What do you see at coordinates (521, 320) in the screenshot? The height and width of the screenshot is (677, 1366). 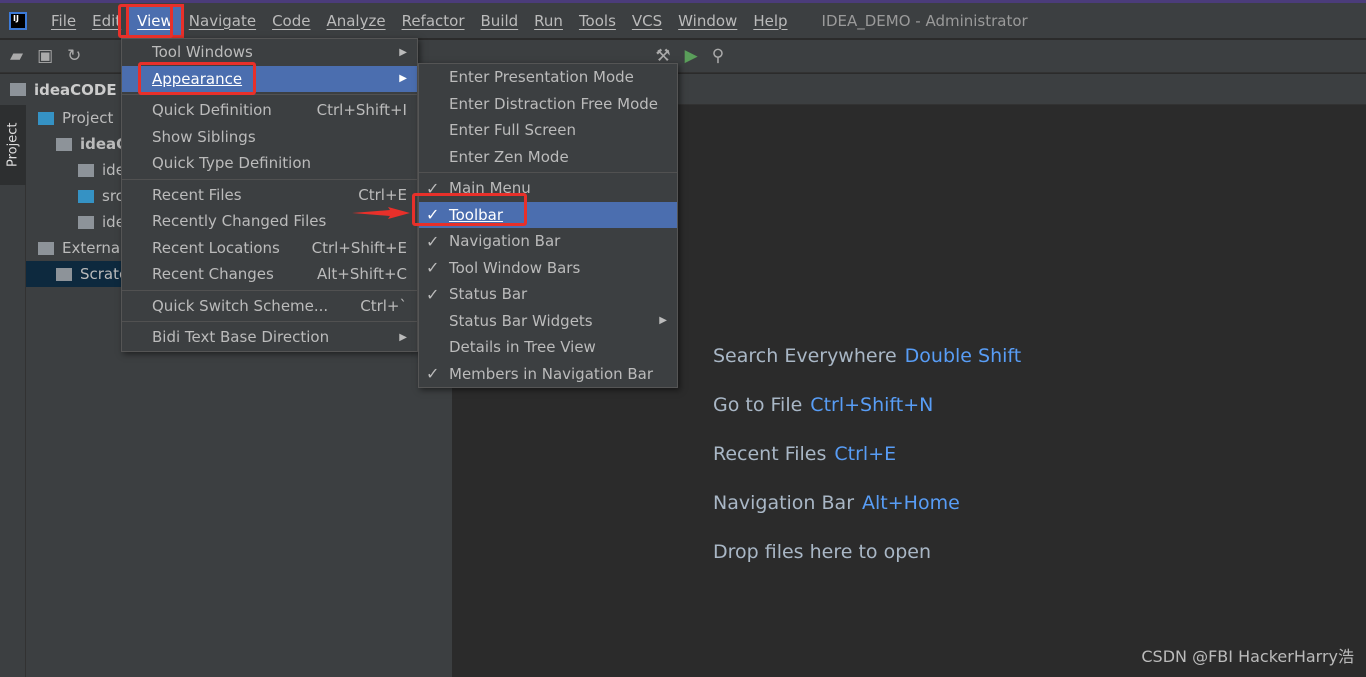 I see `menu-item-label: Status Bar Widgets` at bounding box center [521, 320].